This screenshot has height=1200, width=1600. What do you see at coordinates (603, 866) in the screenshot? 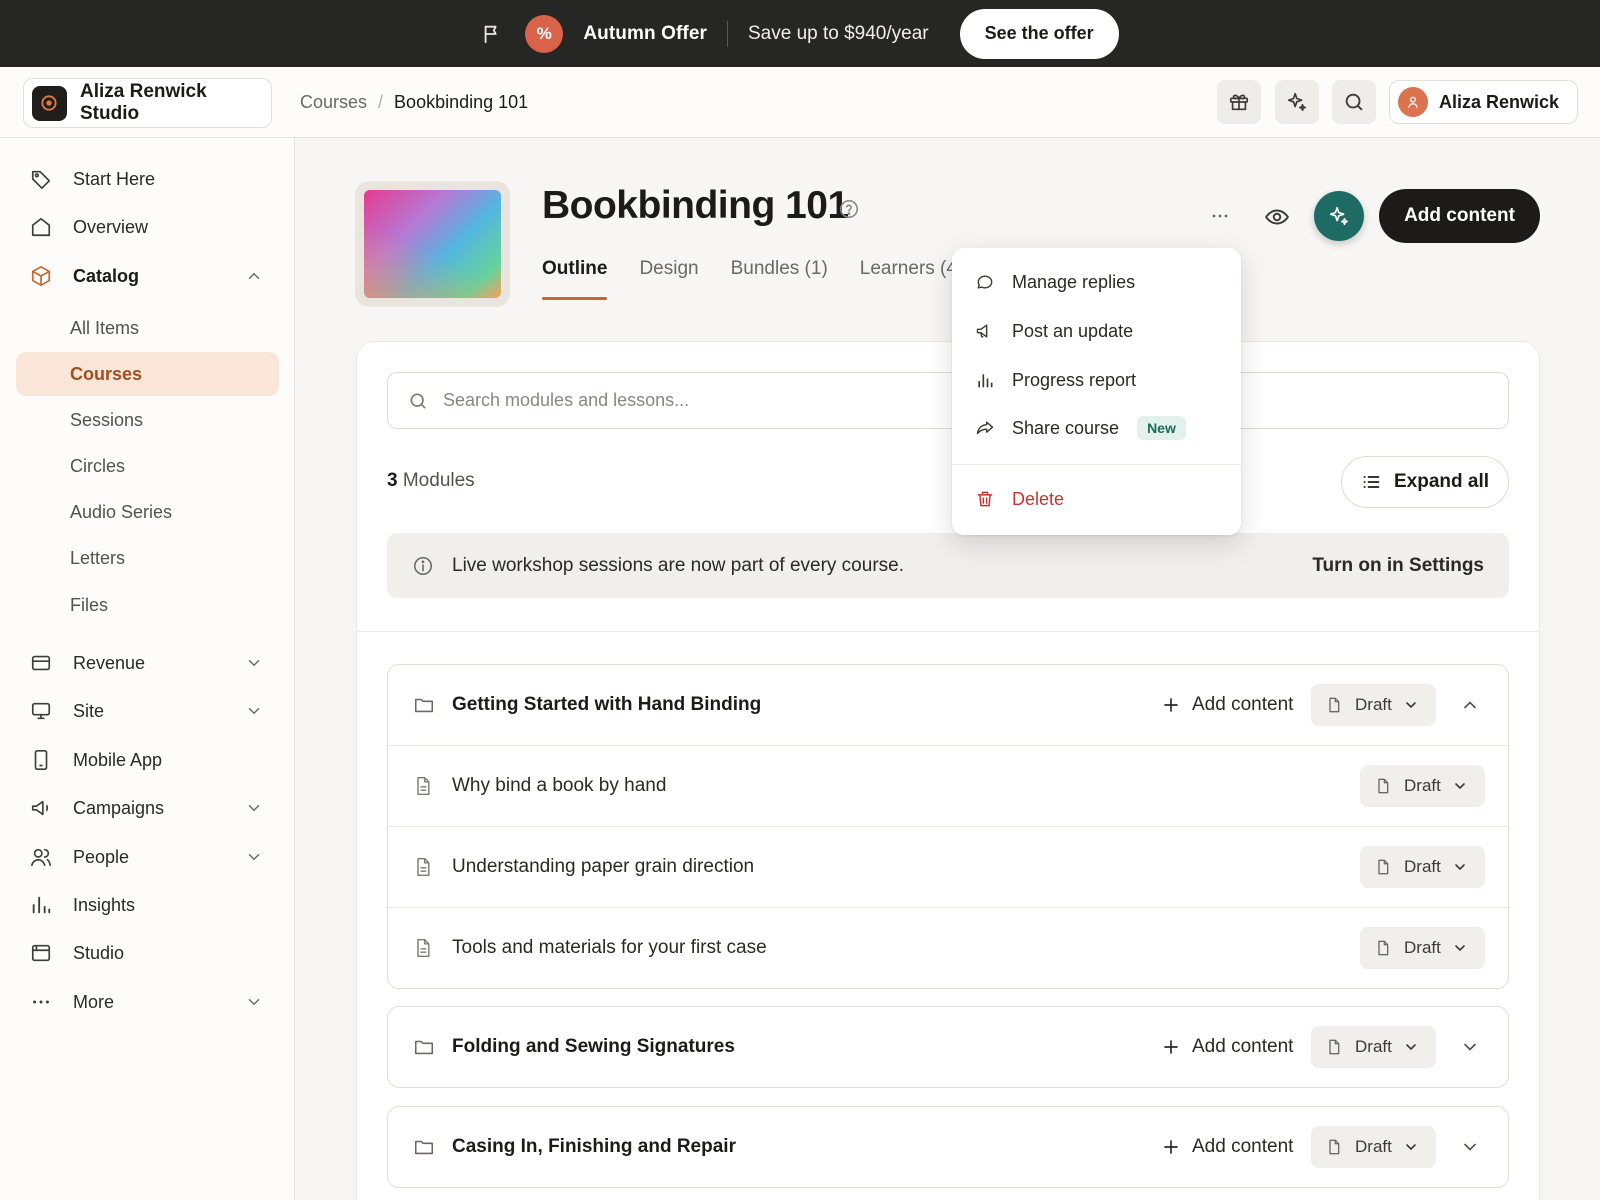
I see `lesson-title: Understanding paper grain direction` at bounding box center [603, 866].